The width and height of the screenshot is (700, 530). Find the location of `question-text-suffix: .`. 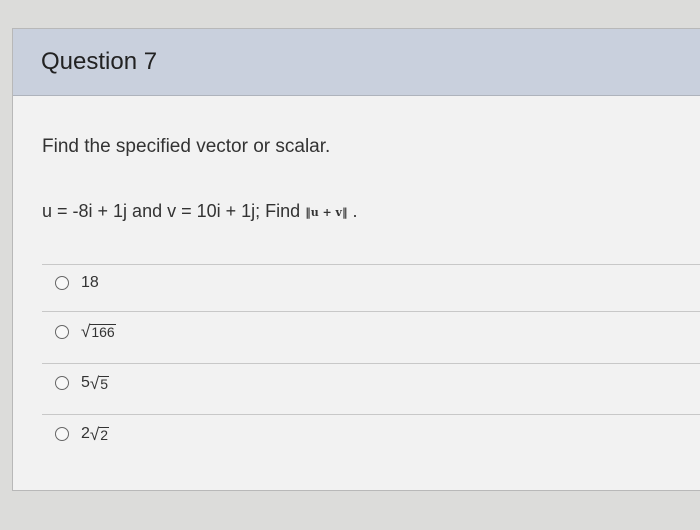

question-text-suffix: . is located at coordinates (355, 211).